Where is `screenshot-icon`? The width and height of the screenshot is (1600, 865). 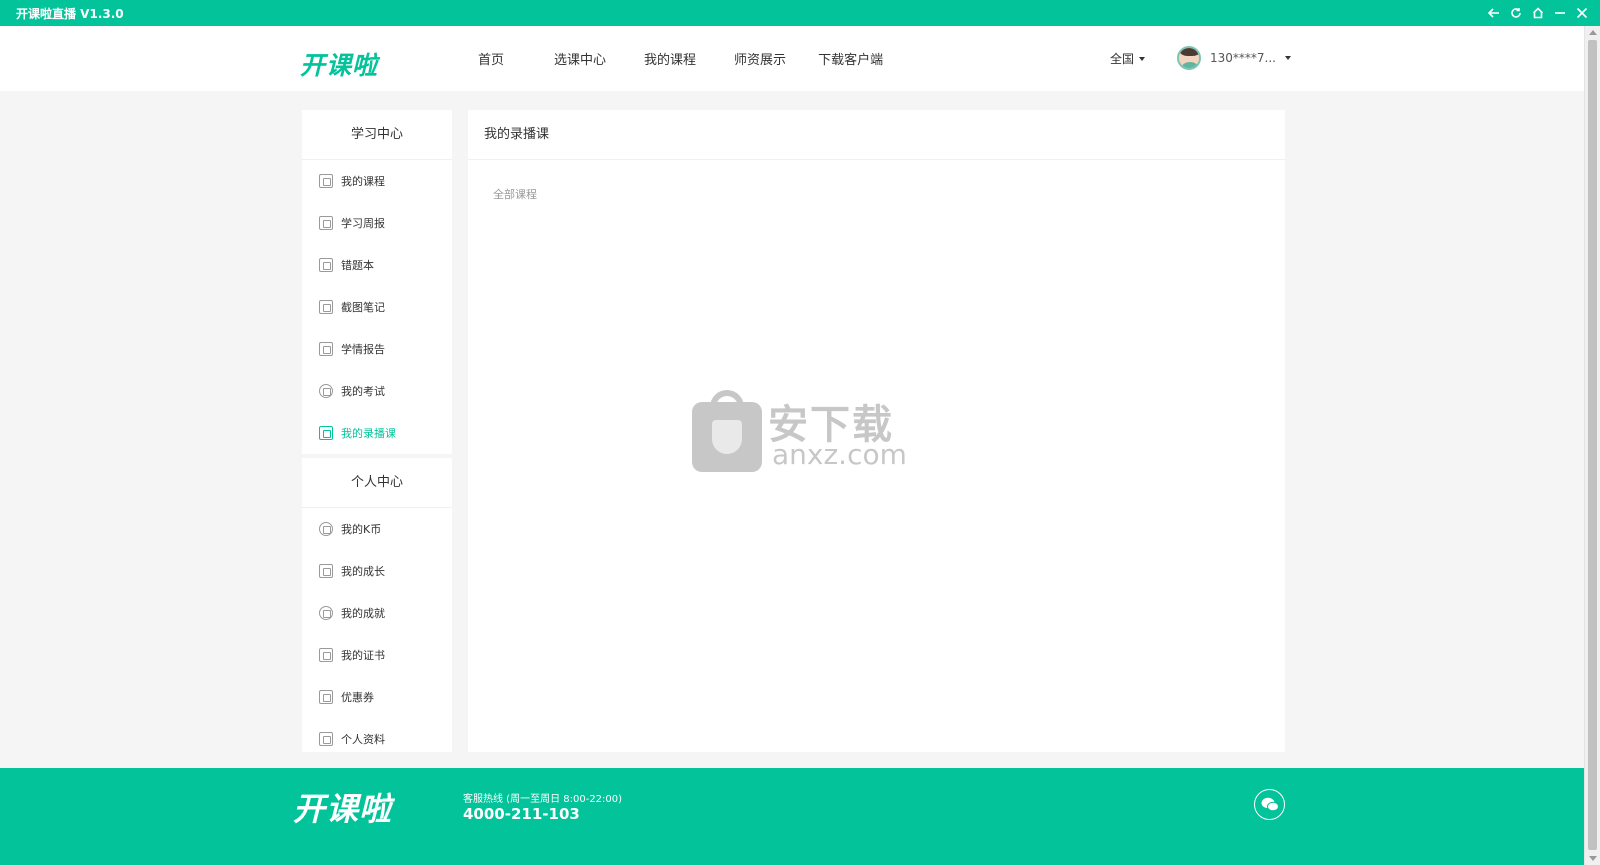 screenshot-icon is located at coordinates (326, 307).